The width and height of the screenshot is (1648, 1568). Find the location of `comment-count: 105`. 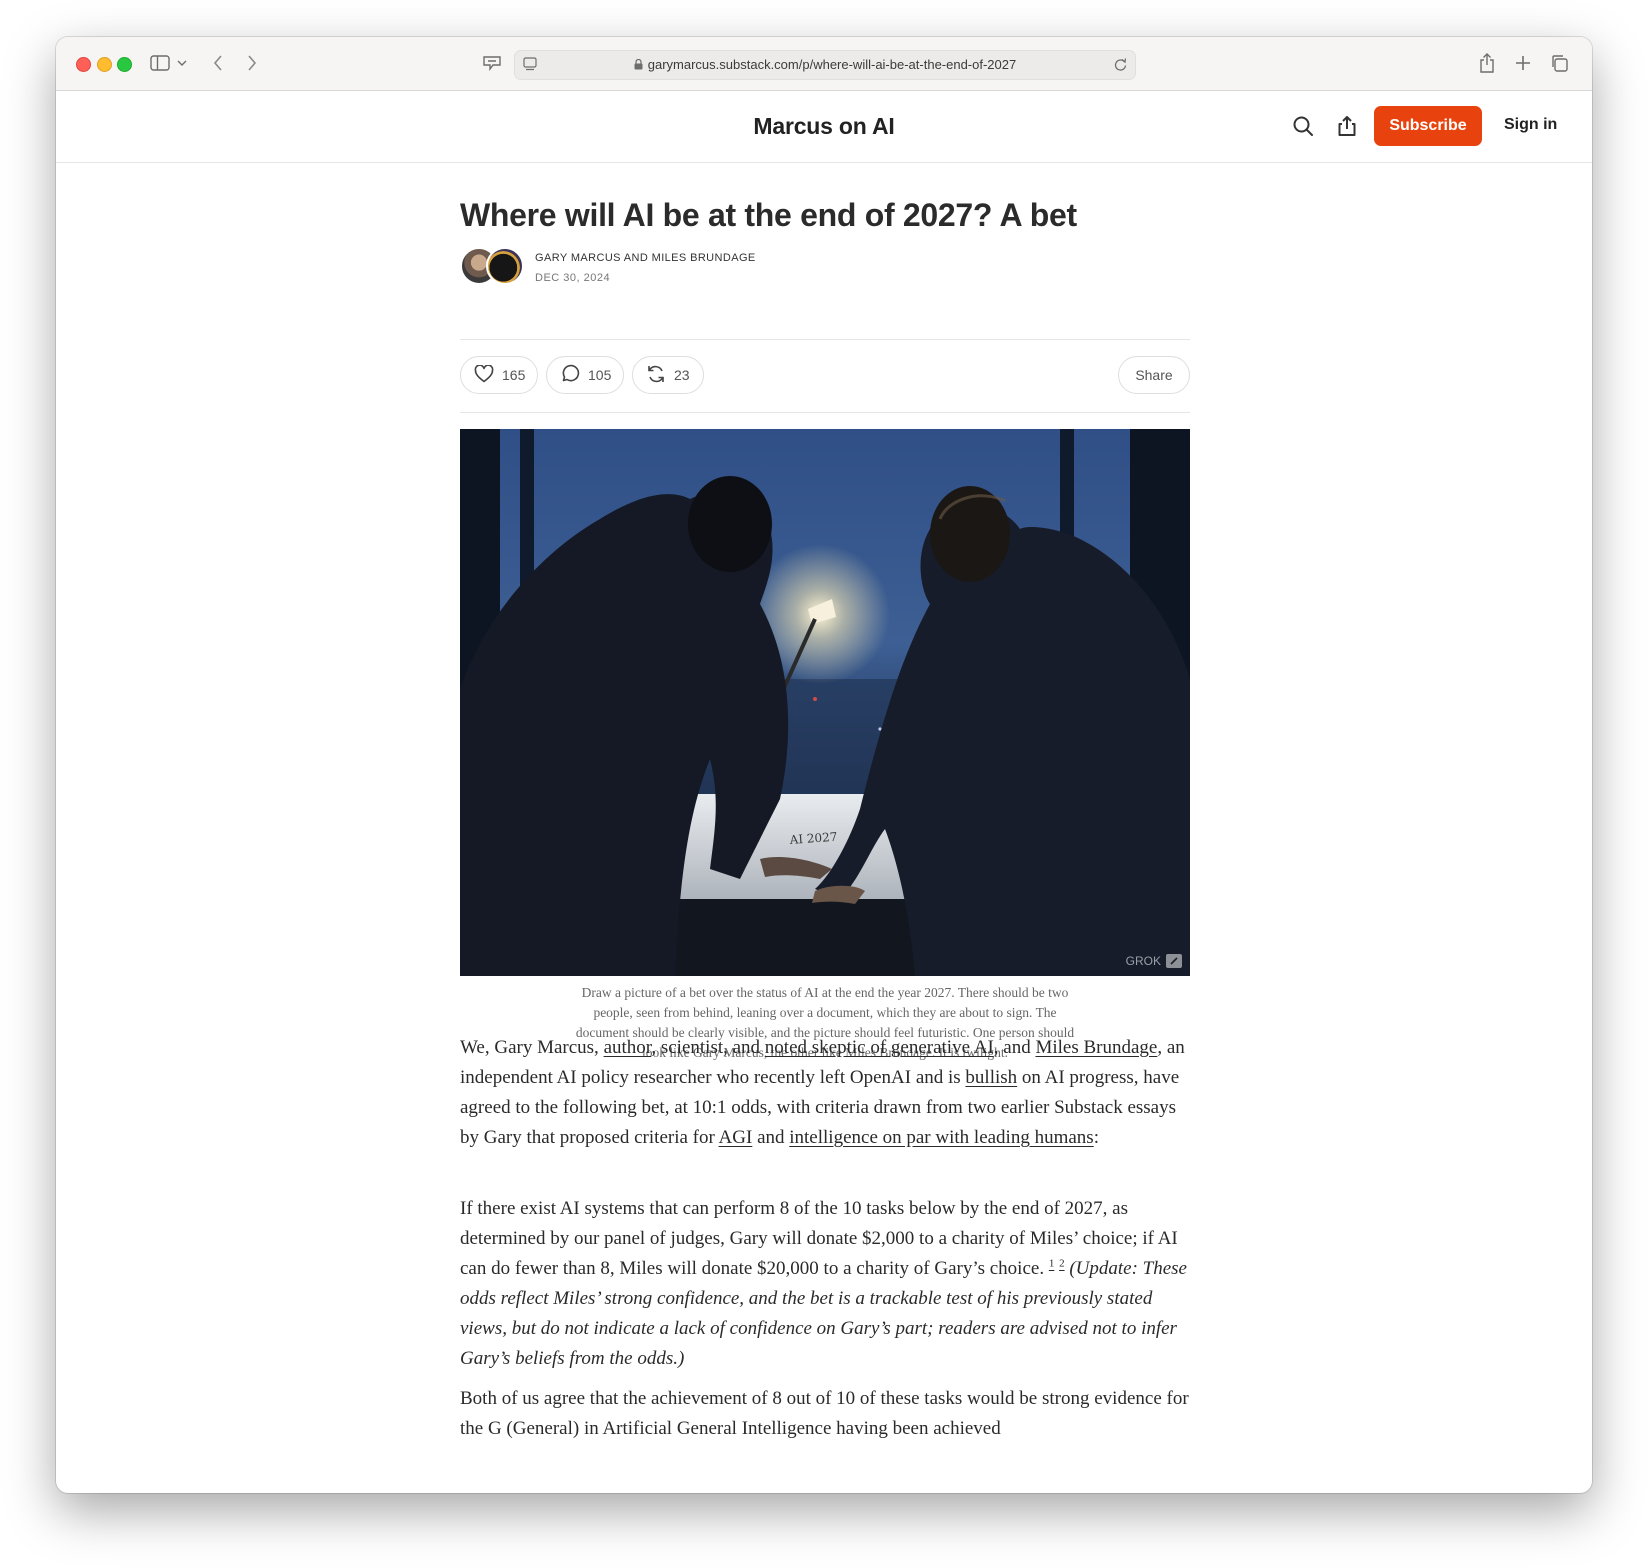

comment-count: 105 is located at coordinates (600, 375).